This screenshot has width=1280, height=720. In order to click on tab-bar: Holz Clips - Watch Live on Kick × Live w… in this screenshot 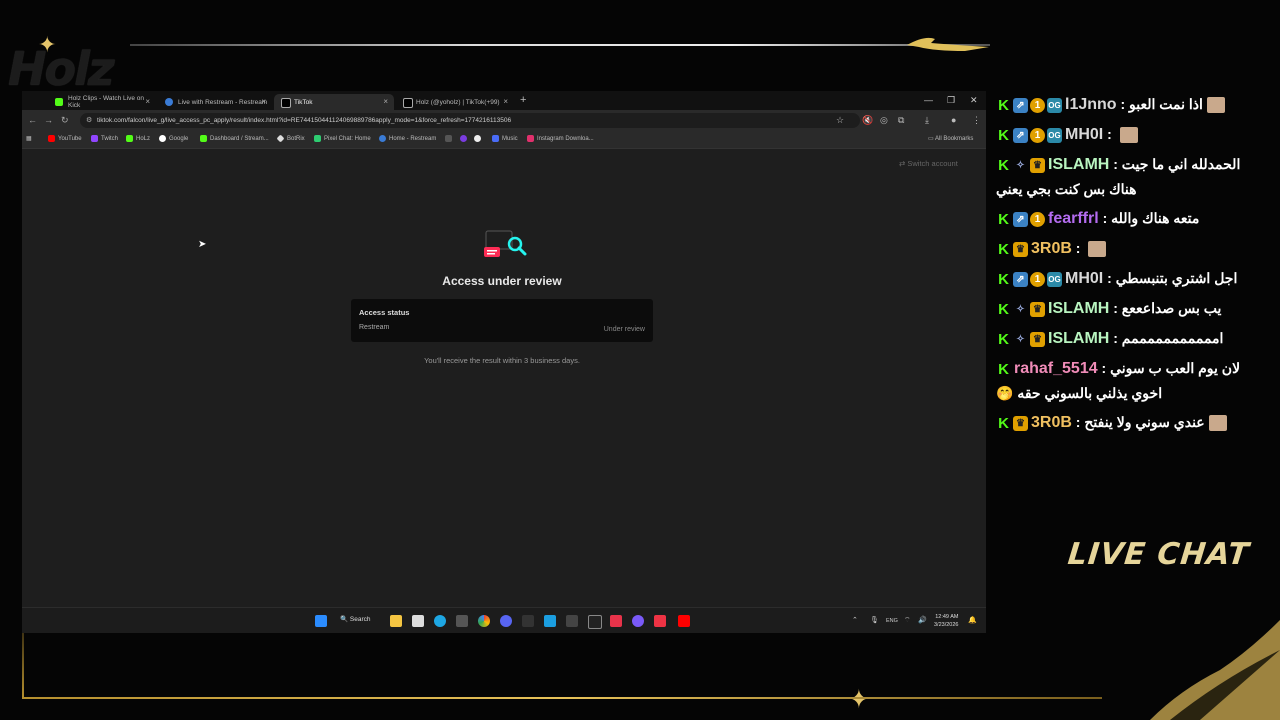, I will do `click(504, 100)`.